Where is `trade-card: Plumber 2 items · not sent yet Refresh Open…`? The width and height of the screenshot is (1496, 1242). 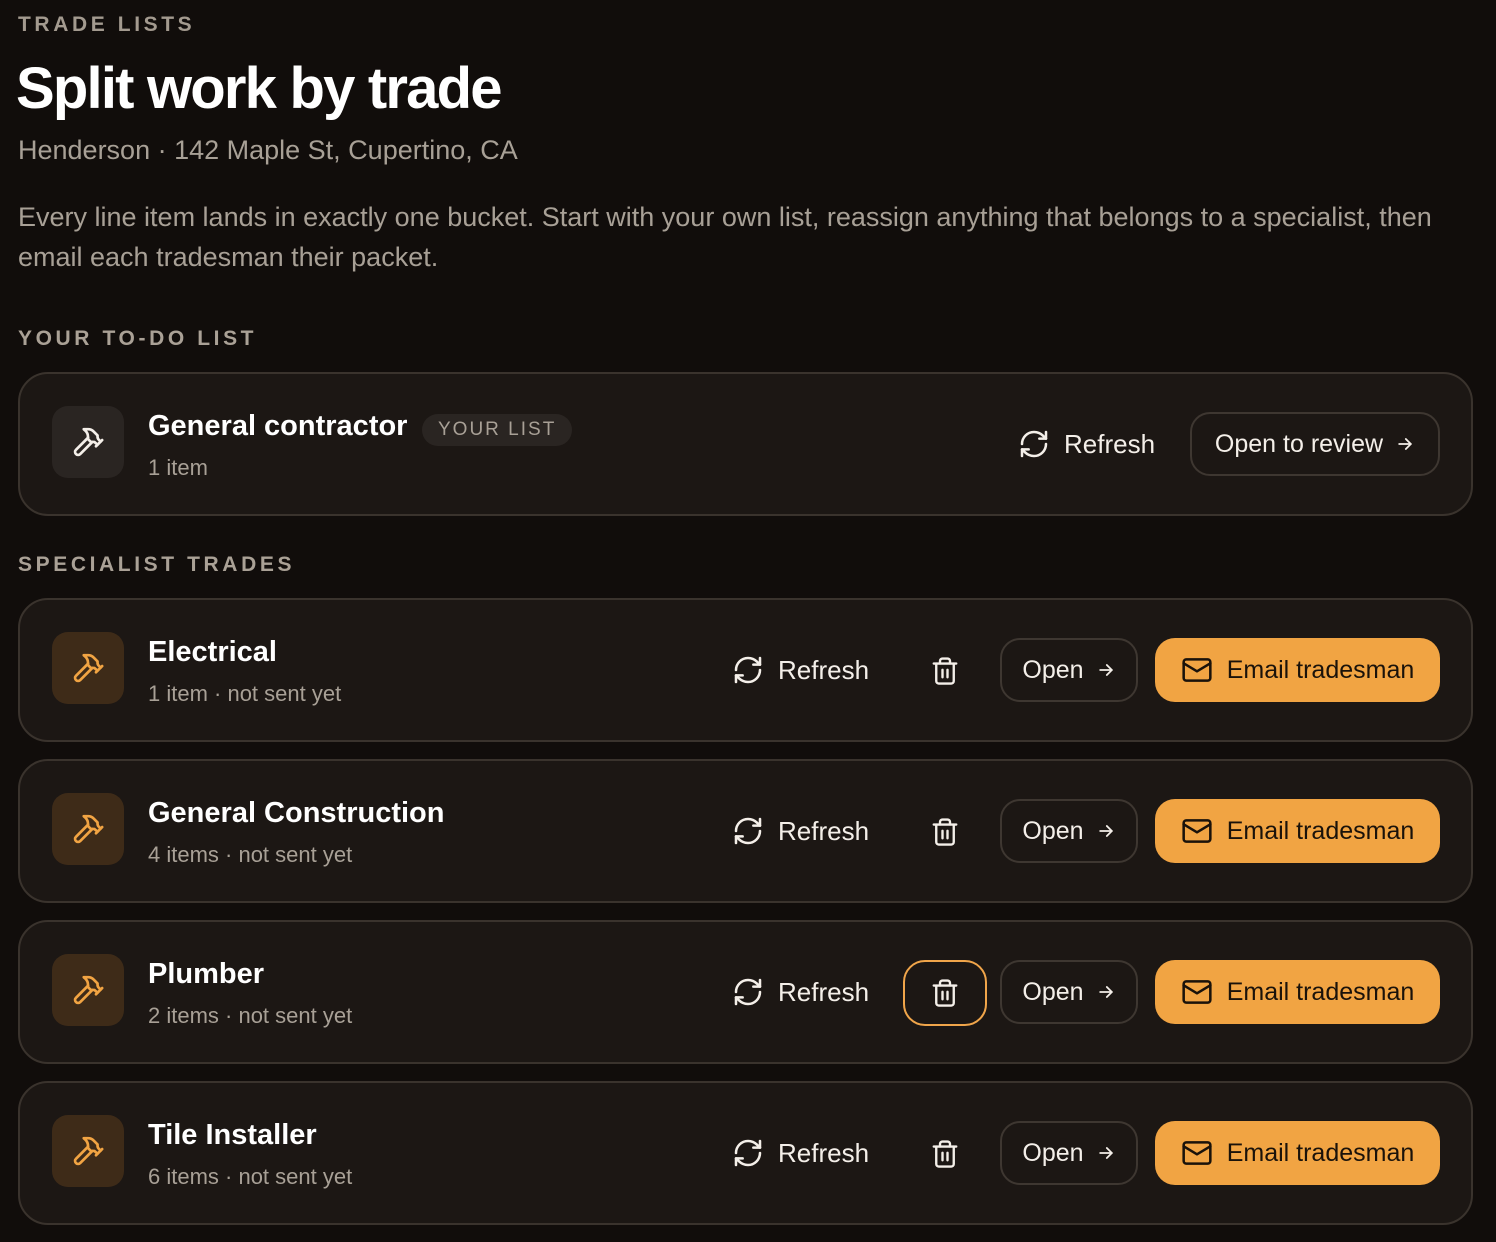
trade-card: Plumber 2 items · not sent yet Refresh Open… is located at coordinates (745, 992).